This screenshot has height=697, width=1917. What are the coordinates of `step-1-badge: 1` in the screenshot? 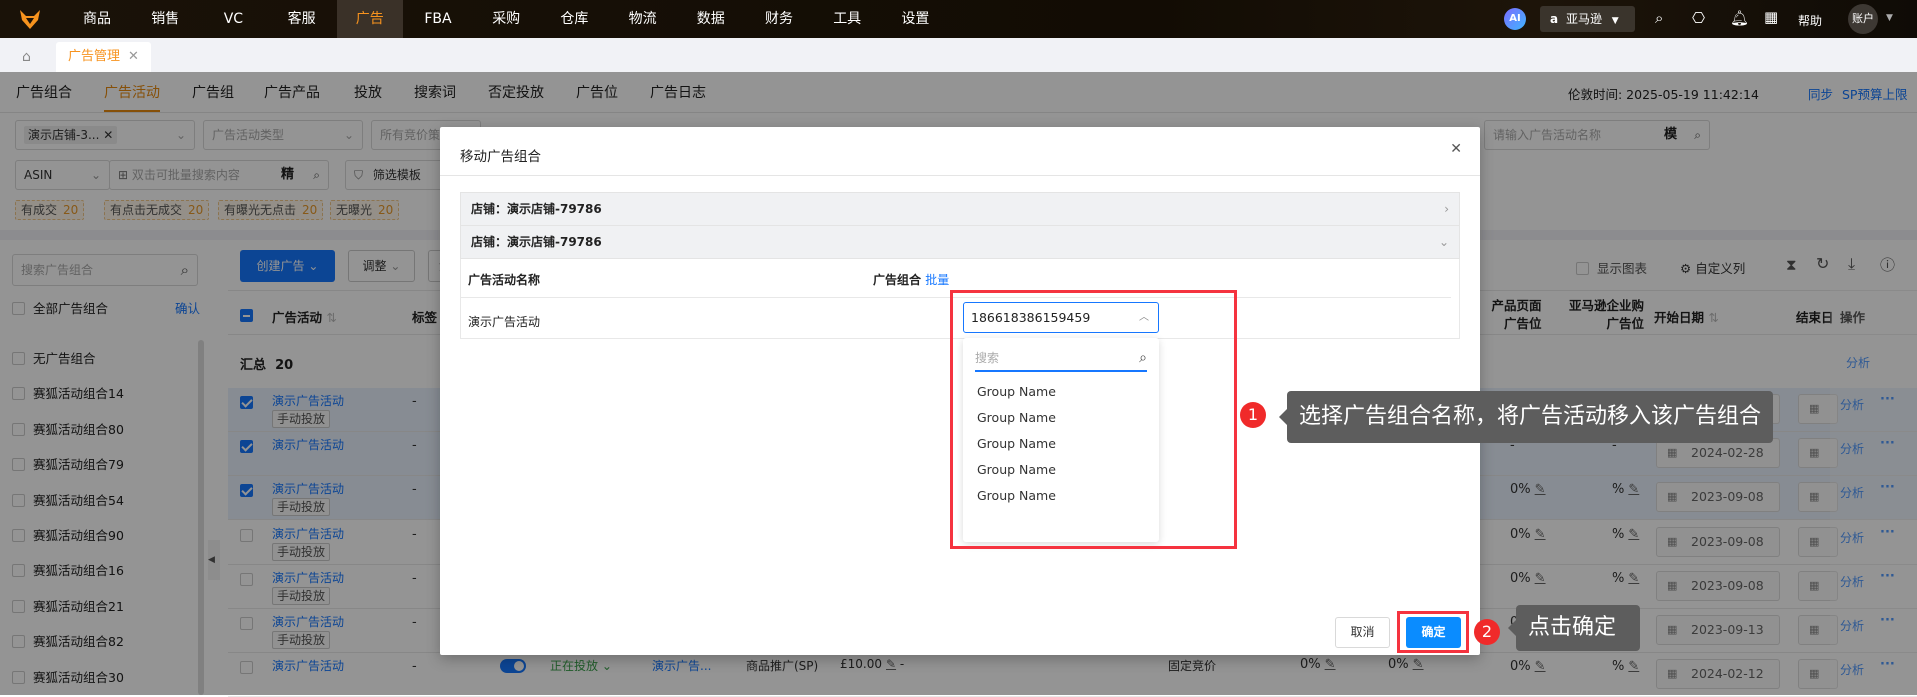 It's located at (1253, 415).